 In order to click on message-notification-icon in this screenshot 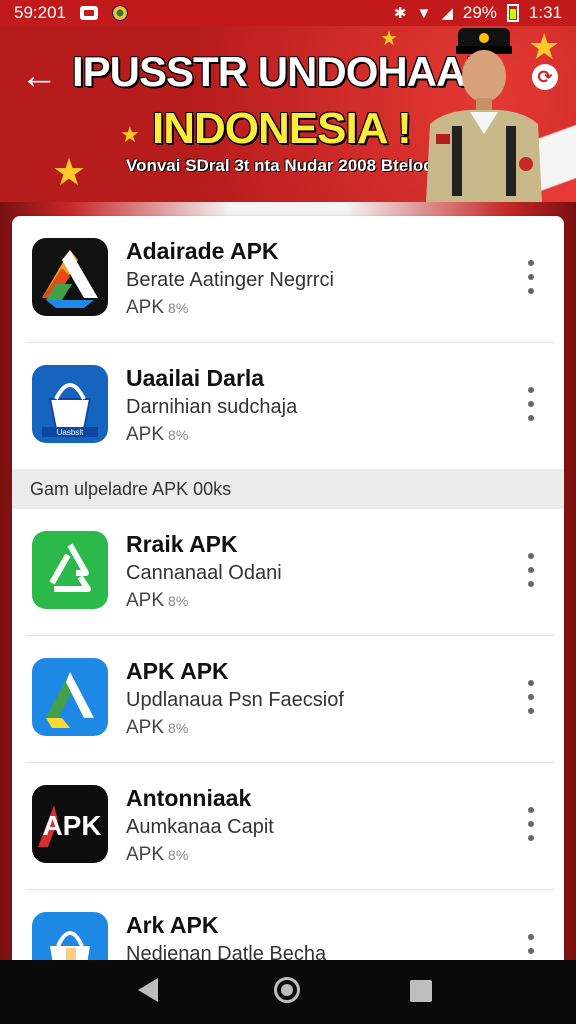, I will do `click(89, 13)`.